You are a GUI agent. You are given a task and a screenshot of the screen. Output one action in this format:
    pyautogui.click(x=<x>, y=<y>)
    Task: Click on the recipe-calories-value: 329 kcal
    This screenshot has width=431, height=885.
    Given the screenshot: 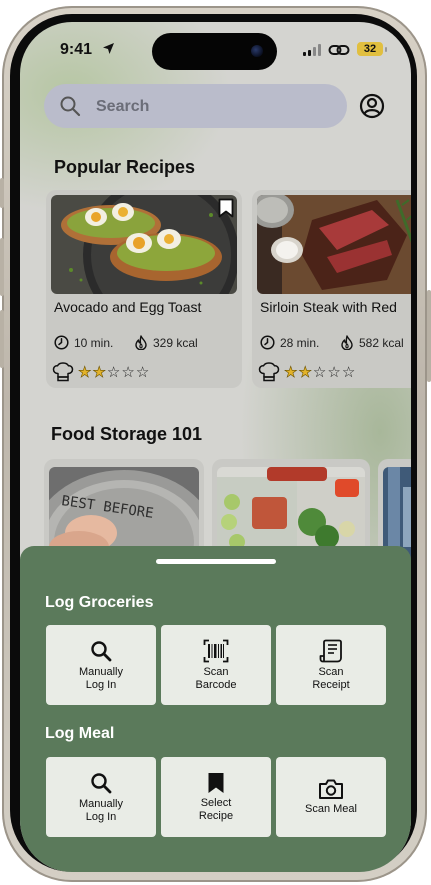 What is the action you would take?
    pyautogui.click(x=175, y=342)
    